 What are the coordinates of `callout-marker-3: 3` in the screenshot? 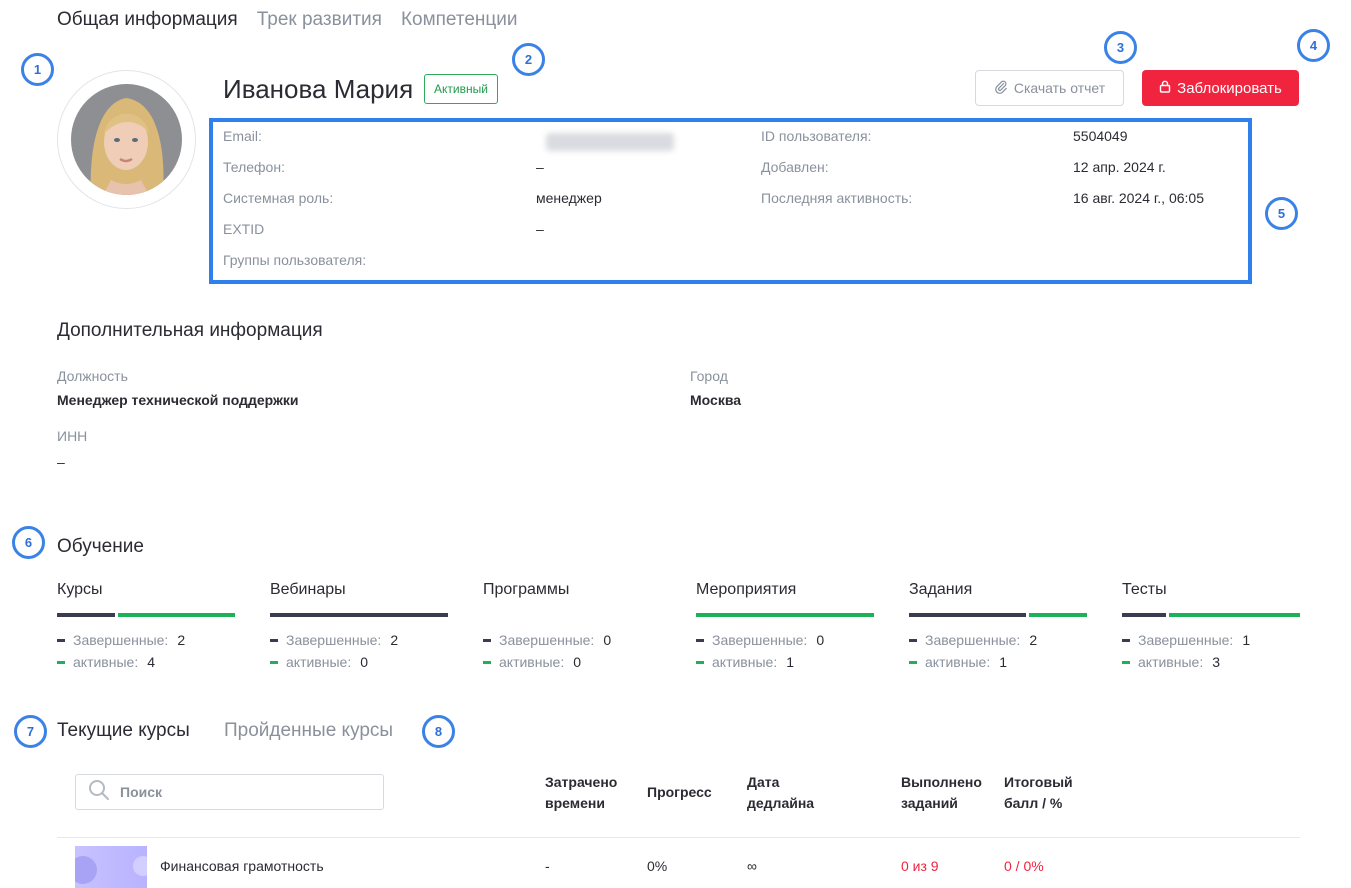 It's located at (1120, 47).